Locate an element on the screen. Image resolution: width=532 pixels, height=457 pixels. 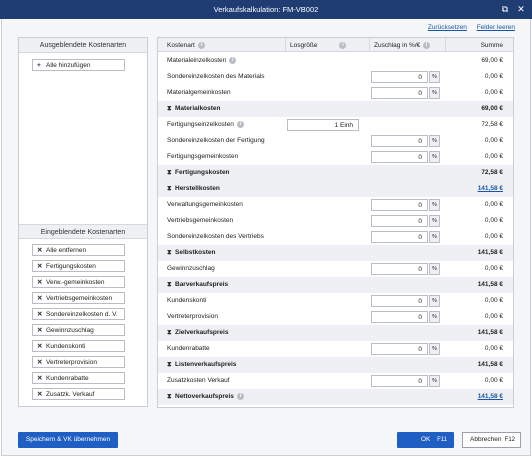
shown-cost-item: ✕ Vertriebsgemeinkosten is located at coordinates (78, 298).